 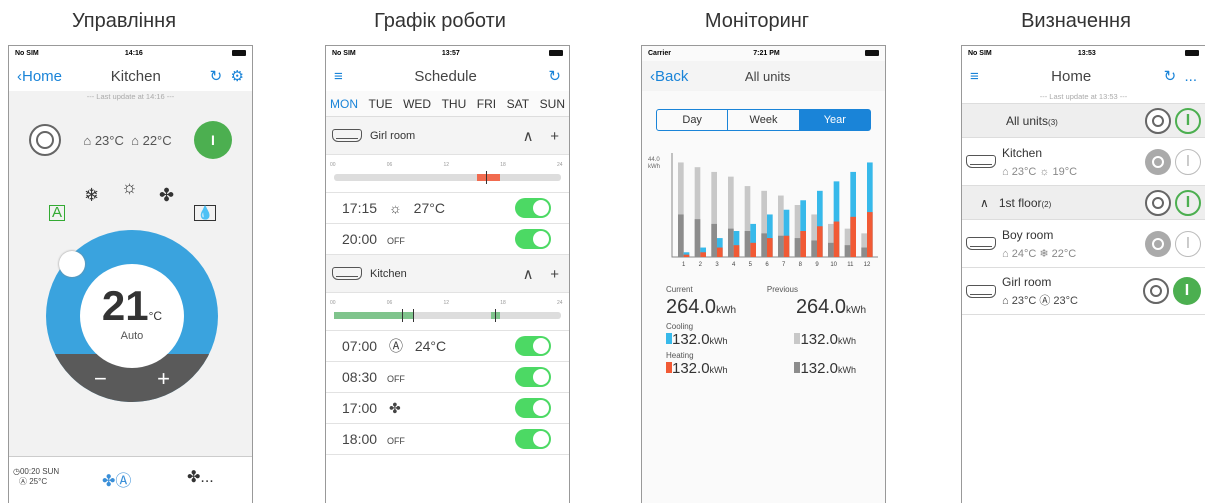 I want to click on tab-day-mon: MON, so click(x=344, y=104).